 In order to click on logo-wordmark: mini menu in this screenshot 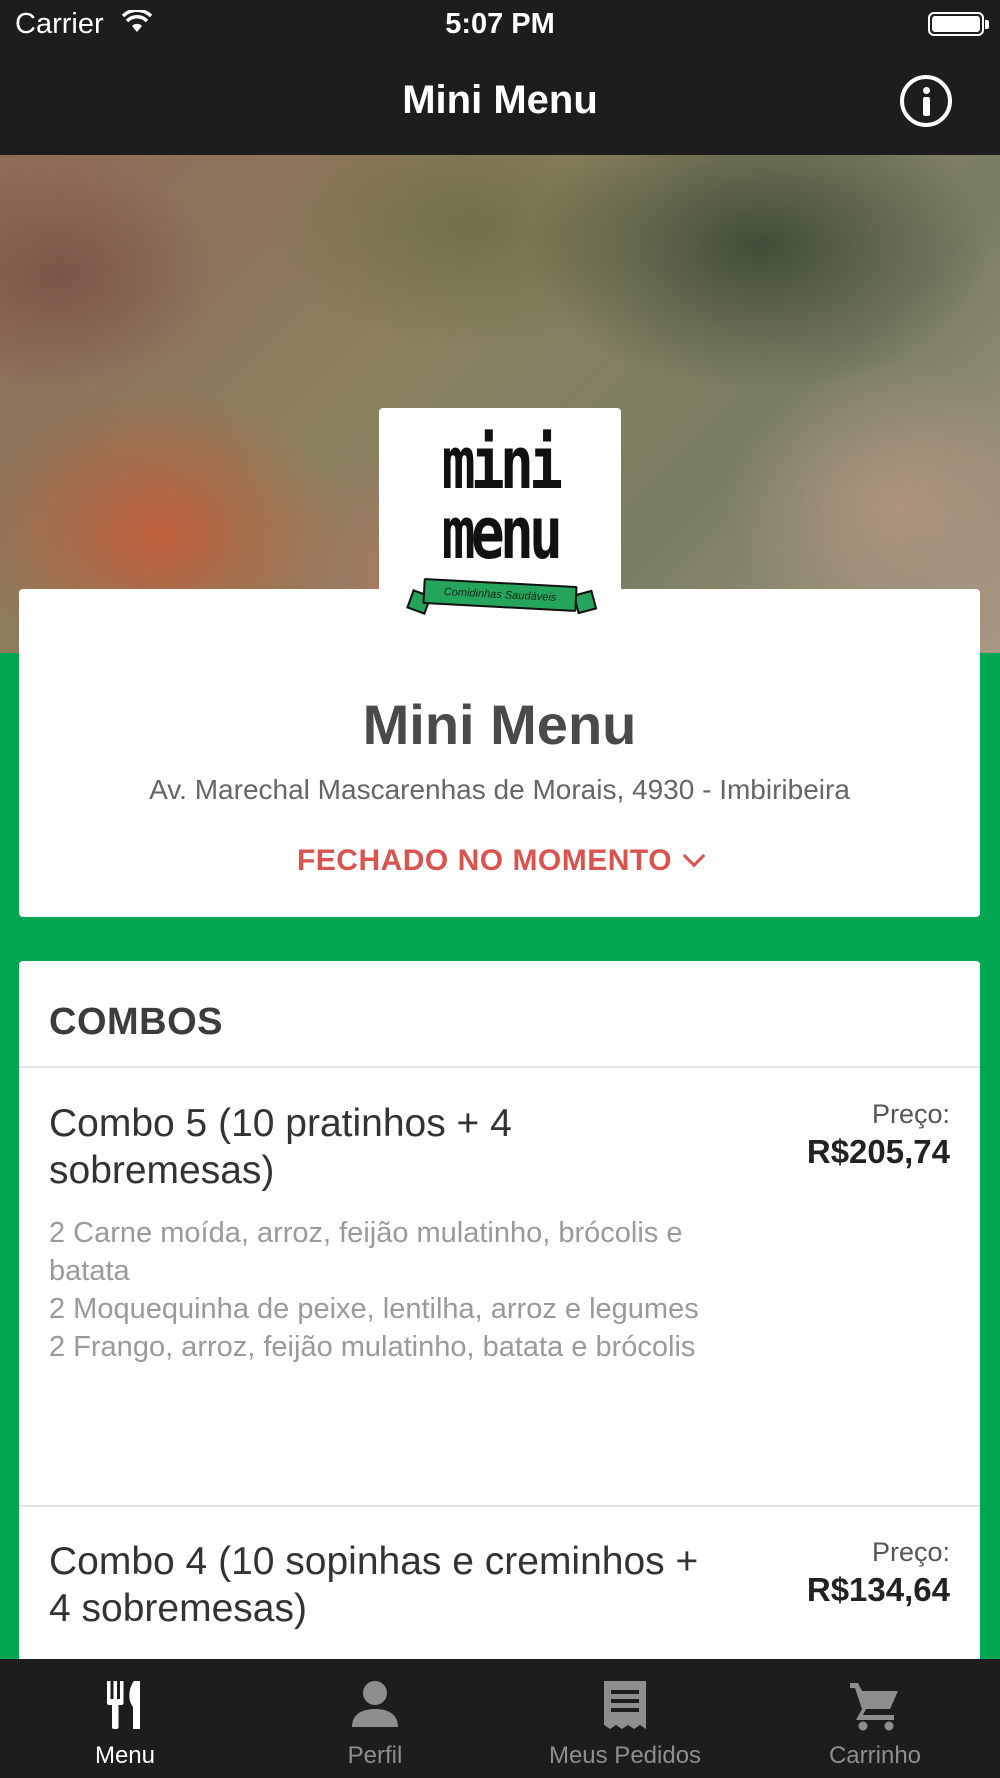, I will do `click(502, 498)`.